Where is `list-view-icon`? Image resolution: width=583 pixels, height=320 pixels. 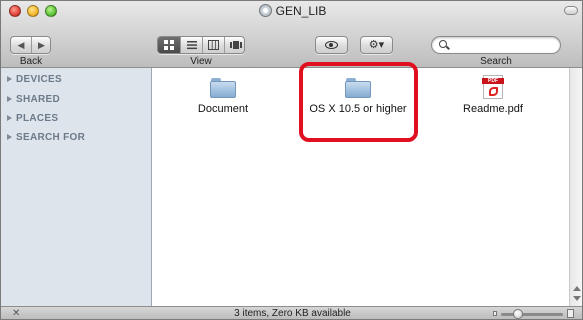 list-view-icon is located at coordinates (191, 45).